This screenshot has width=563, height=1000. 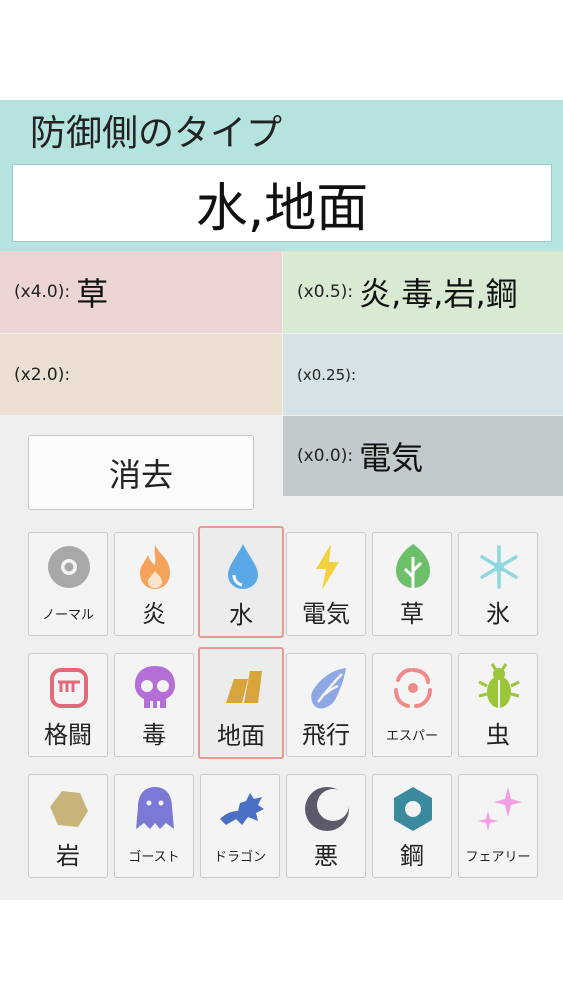 I want to click on bug-icon, so click(x=499, y=685).